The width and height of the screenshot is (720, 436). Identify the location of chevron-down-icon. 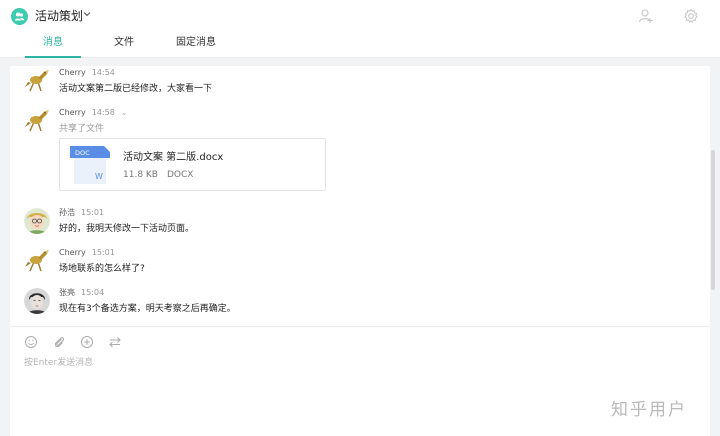
(87, 14).